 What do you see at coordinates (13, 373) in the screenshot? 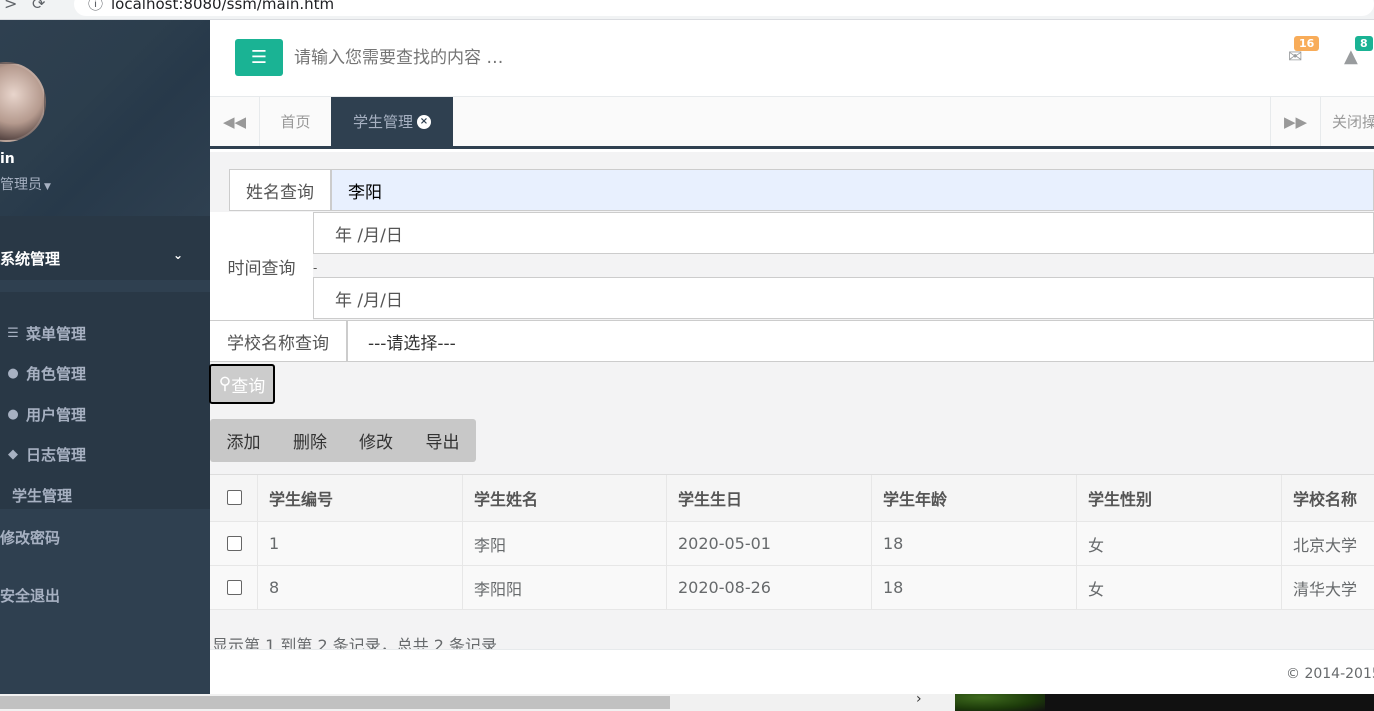
I see `users-icon: ●` at bounding box center [13, 373].